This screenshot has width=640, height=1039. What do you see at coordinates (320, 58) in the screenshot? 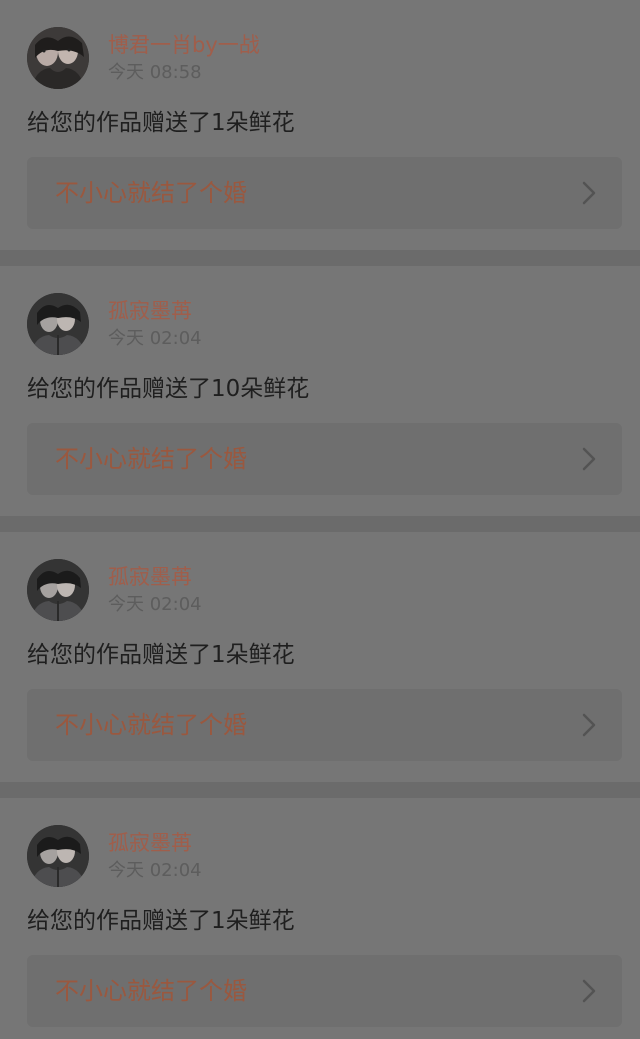
I see `notification-header: 博君一肖by一战 今天 08:58` at bounding box center [320, 58].